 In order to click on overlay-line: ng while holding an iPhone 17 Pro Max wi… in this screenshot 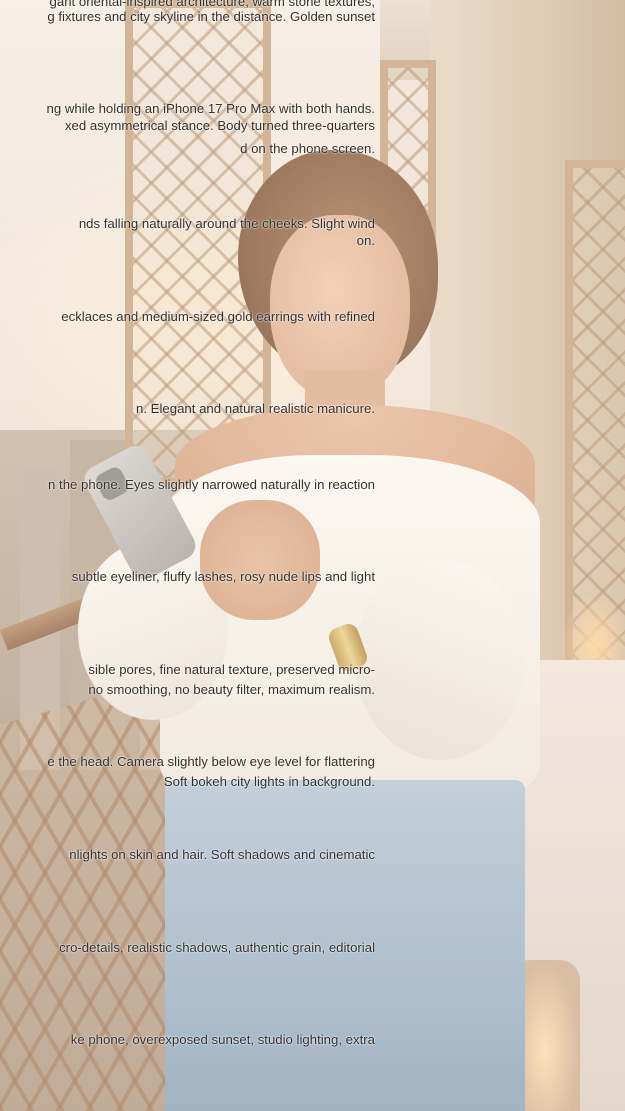, I will do `click(210, 108)`.